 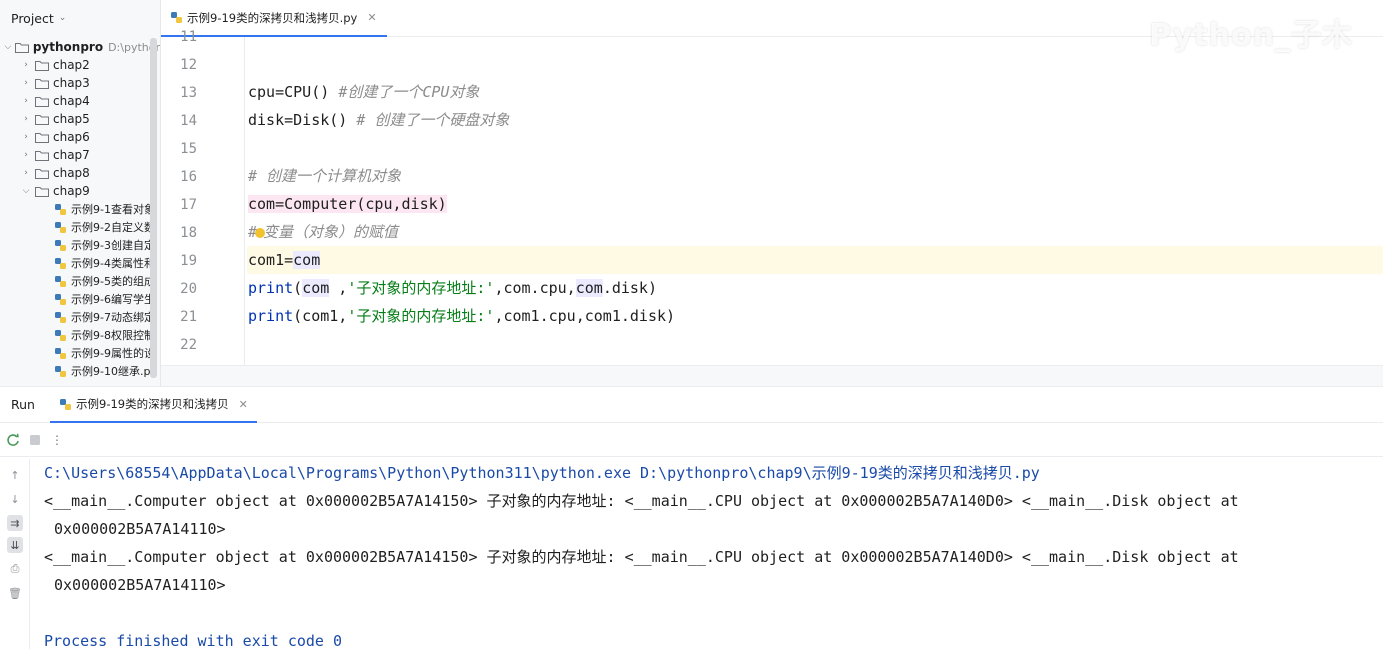 I want to click on editor-horizontal-scrollbar, so click(x=772, y=375).